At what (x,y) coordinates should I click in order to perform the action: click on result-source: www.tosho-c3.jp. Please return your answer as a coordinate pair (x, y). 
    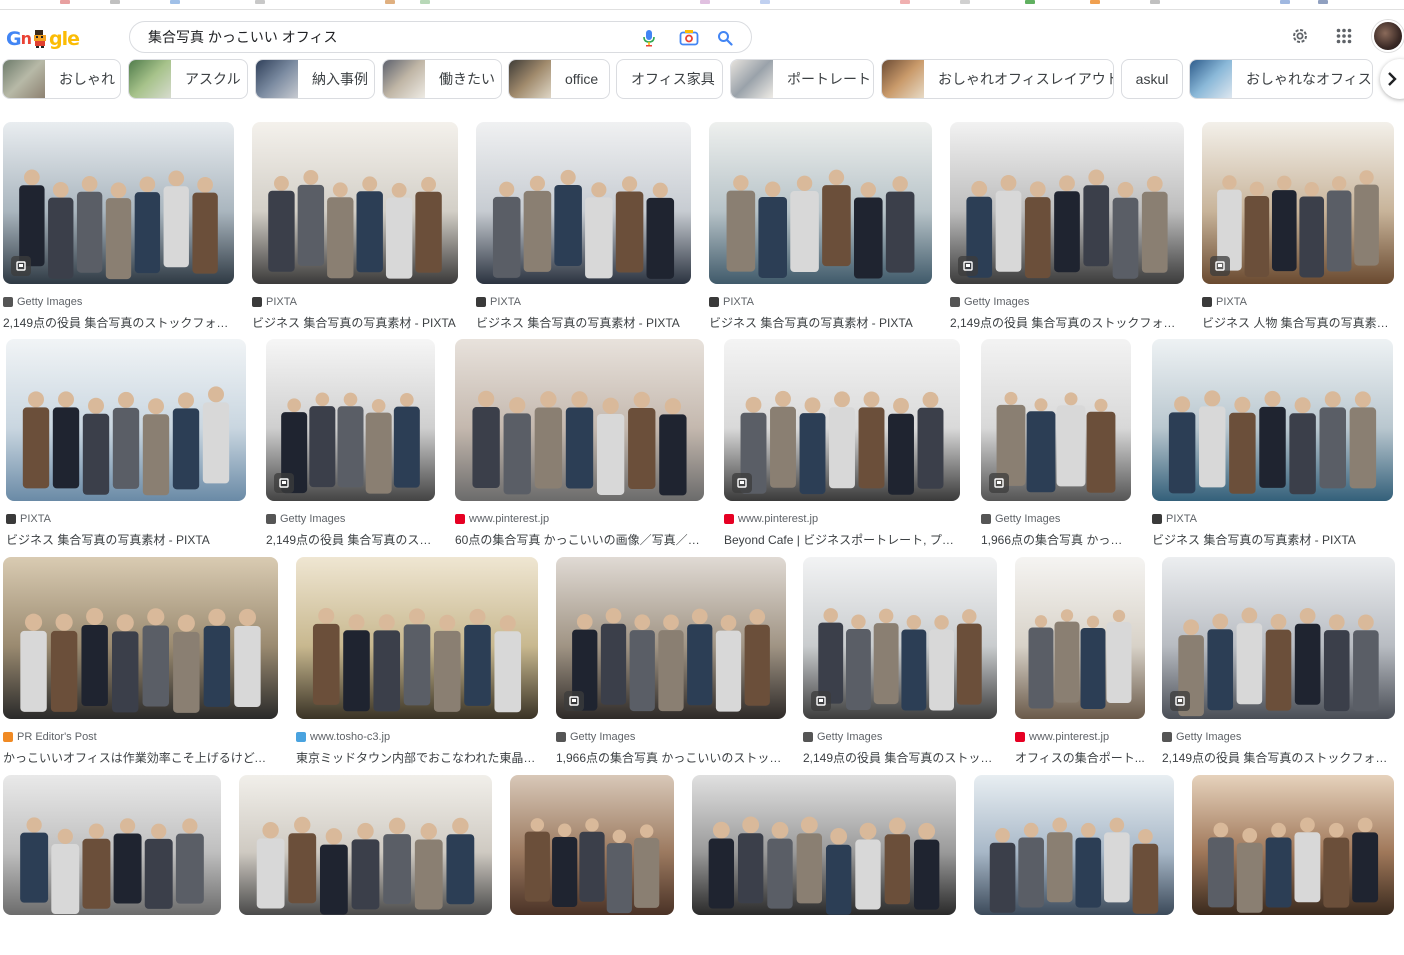
    Looking at the image, I should click on (343, 737).